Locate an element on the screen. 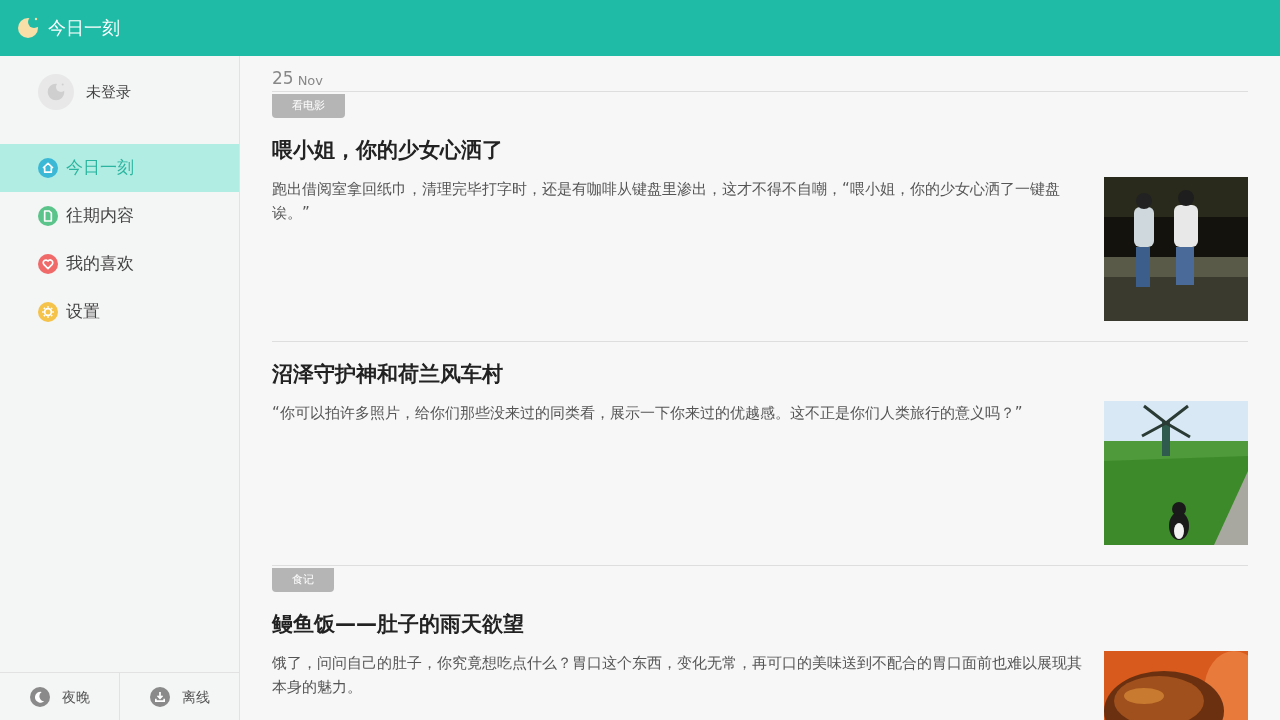 This screenshot has height=720, width=1280. article-title: 鳗鱼饭——肚子的雨天欲望 is located at coordinates (760, 614).